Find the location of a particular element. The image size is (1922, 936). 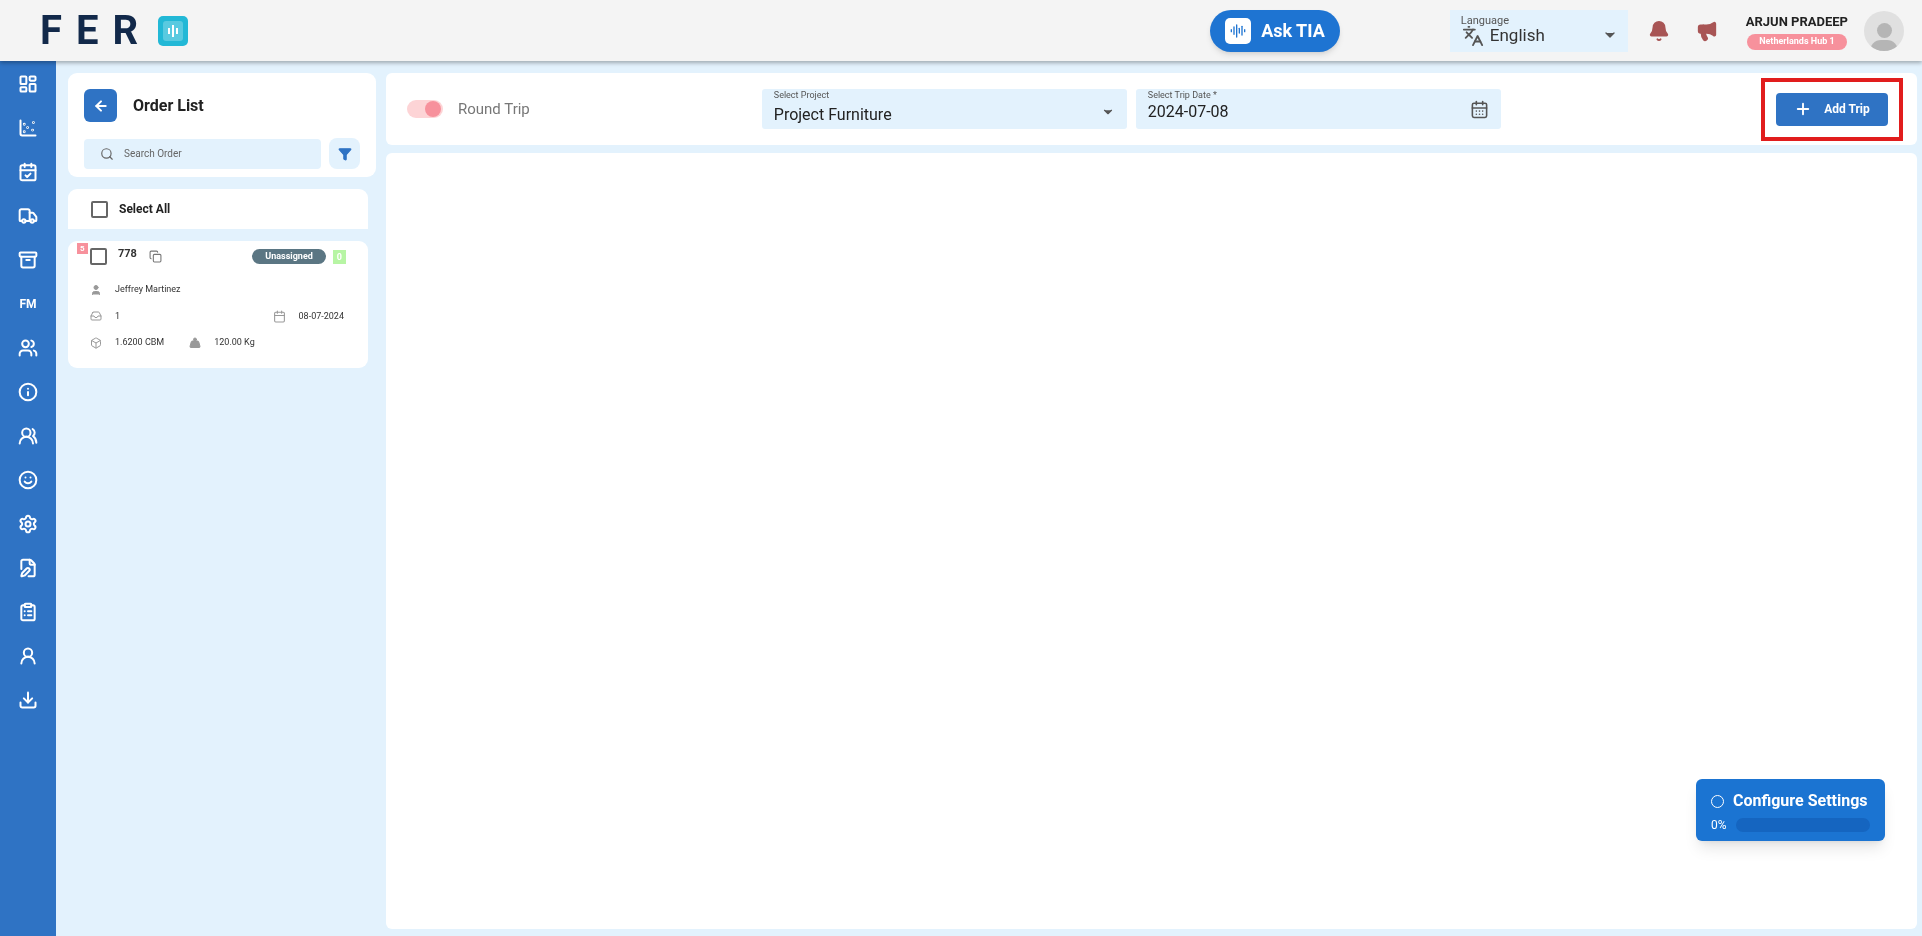

status-badge: Unassigned is located at coordinates (289, 256).